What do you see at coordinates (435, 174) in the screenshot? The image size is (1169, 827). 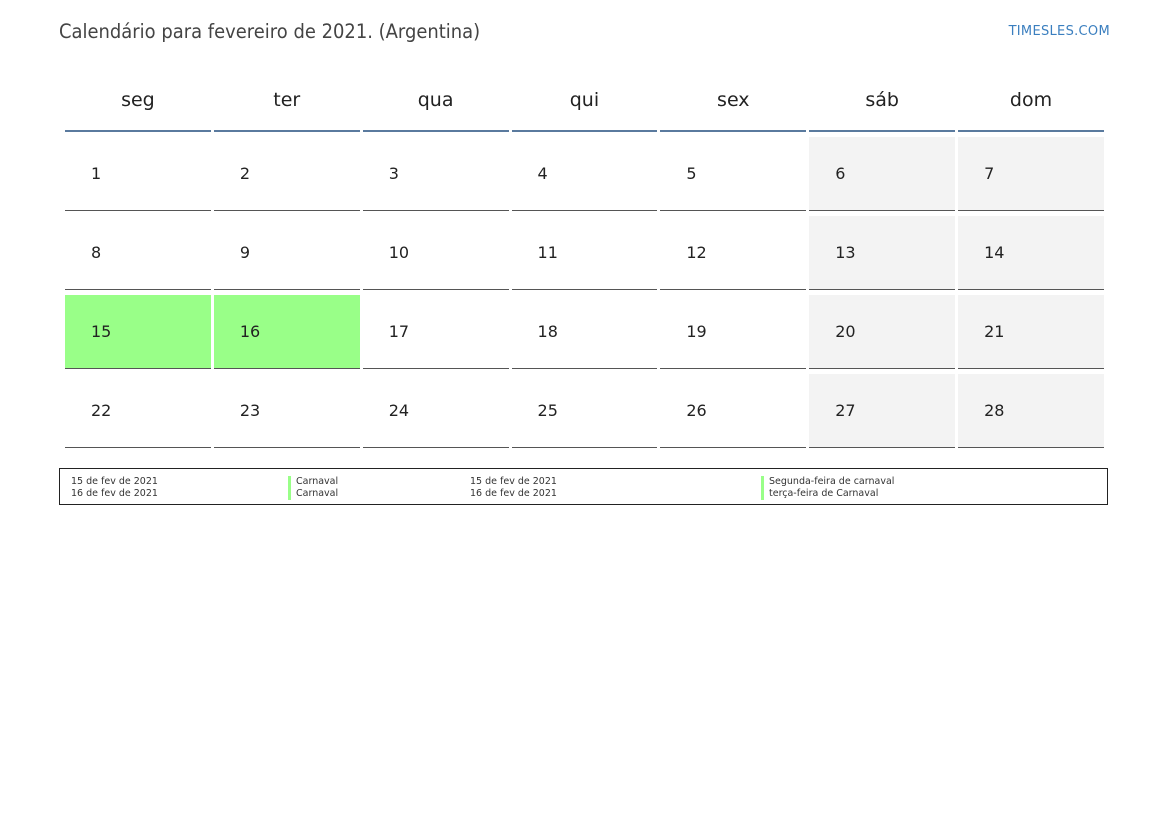 I see `day-cell: 3` at bounding box center [435, 174].